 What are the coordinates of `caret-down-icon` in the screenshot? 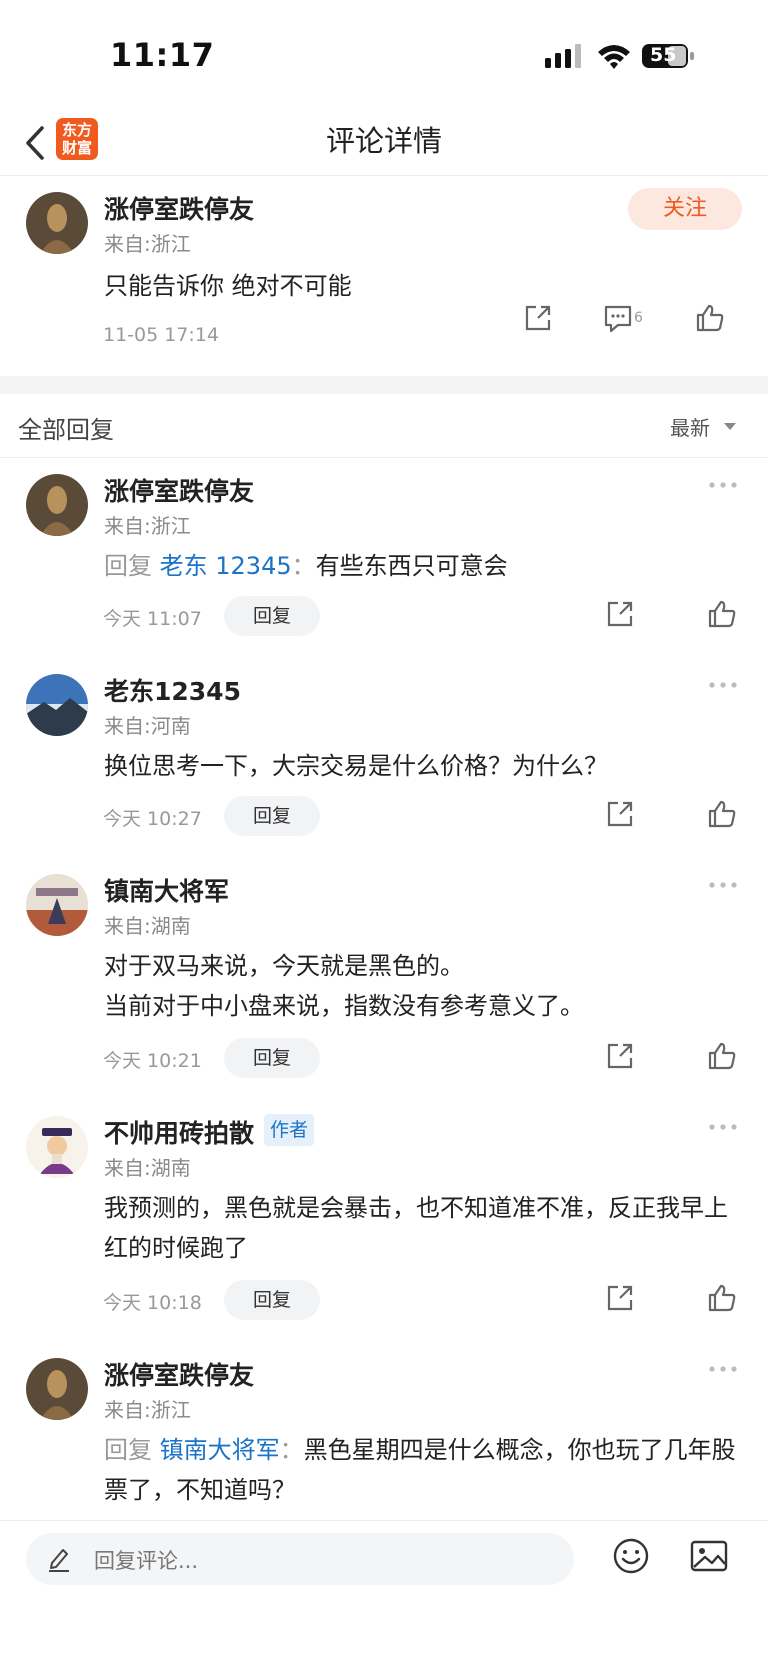 It's located at (730, 426).